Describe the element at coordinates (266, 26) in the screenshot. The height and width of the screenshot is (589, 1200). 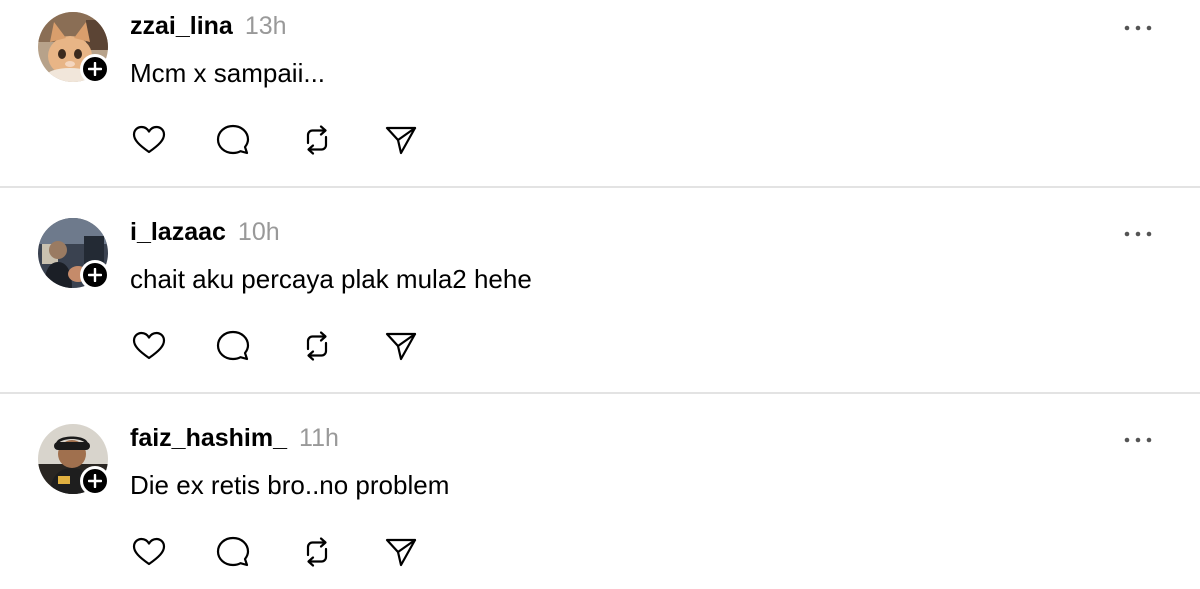
I see `timestamp: 13h` at that location.